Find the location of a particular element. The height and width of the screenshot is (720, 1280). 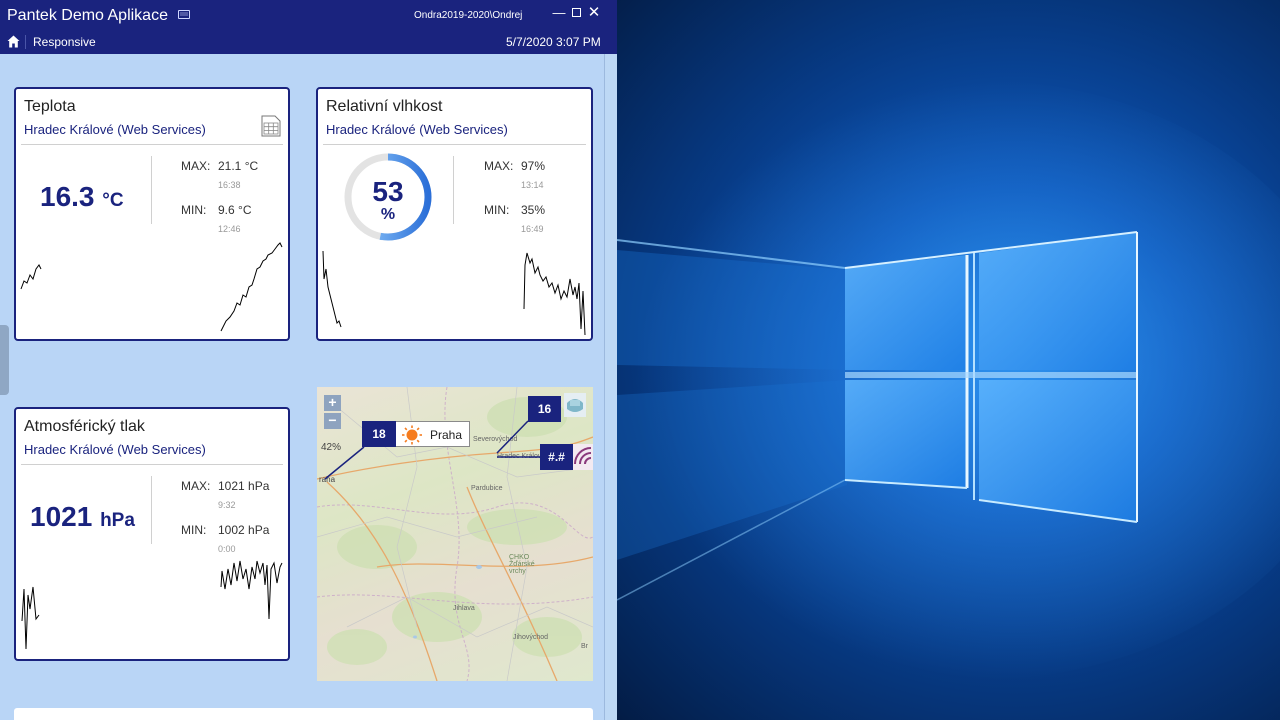

third-marker-value: #.# is located at coordinates (556, 457).